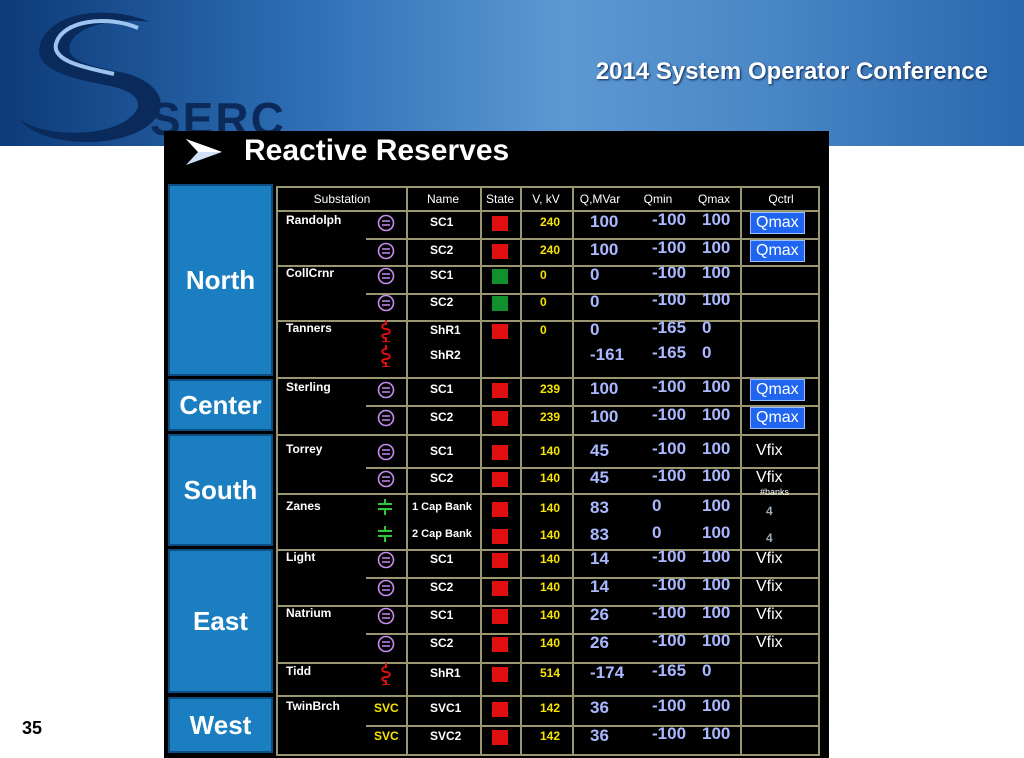 This screenshot has width=1024, height=758. I want to click on substation-label: TwinBrch, so click(313, 706).